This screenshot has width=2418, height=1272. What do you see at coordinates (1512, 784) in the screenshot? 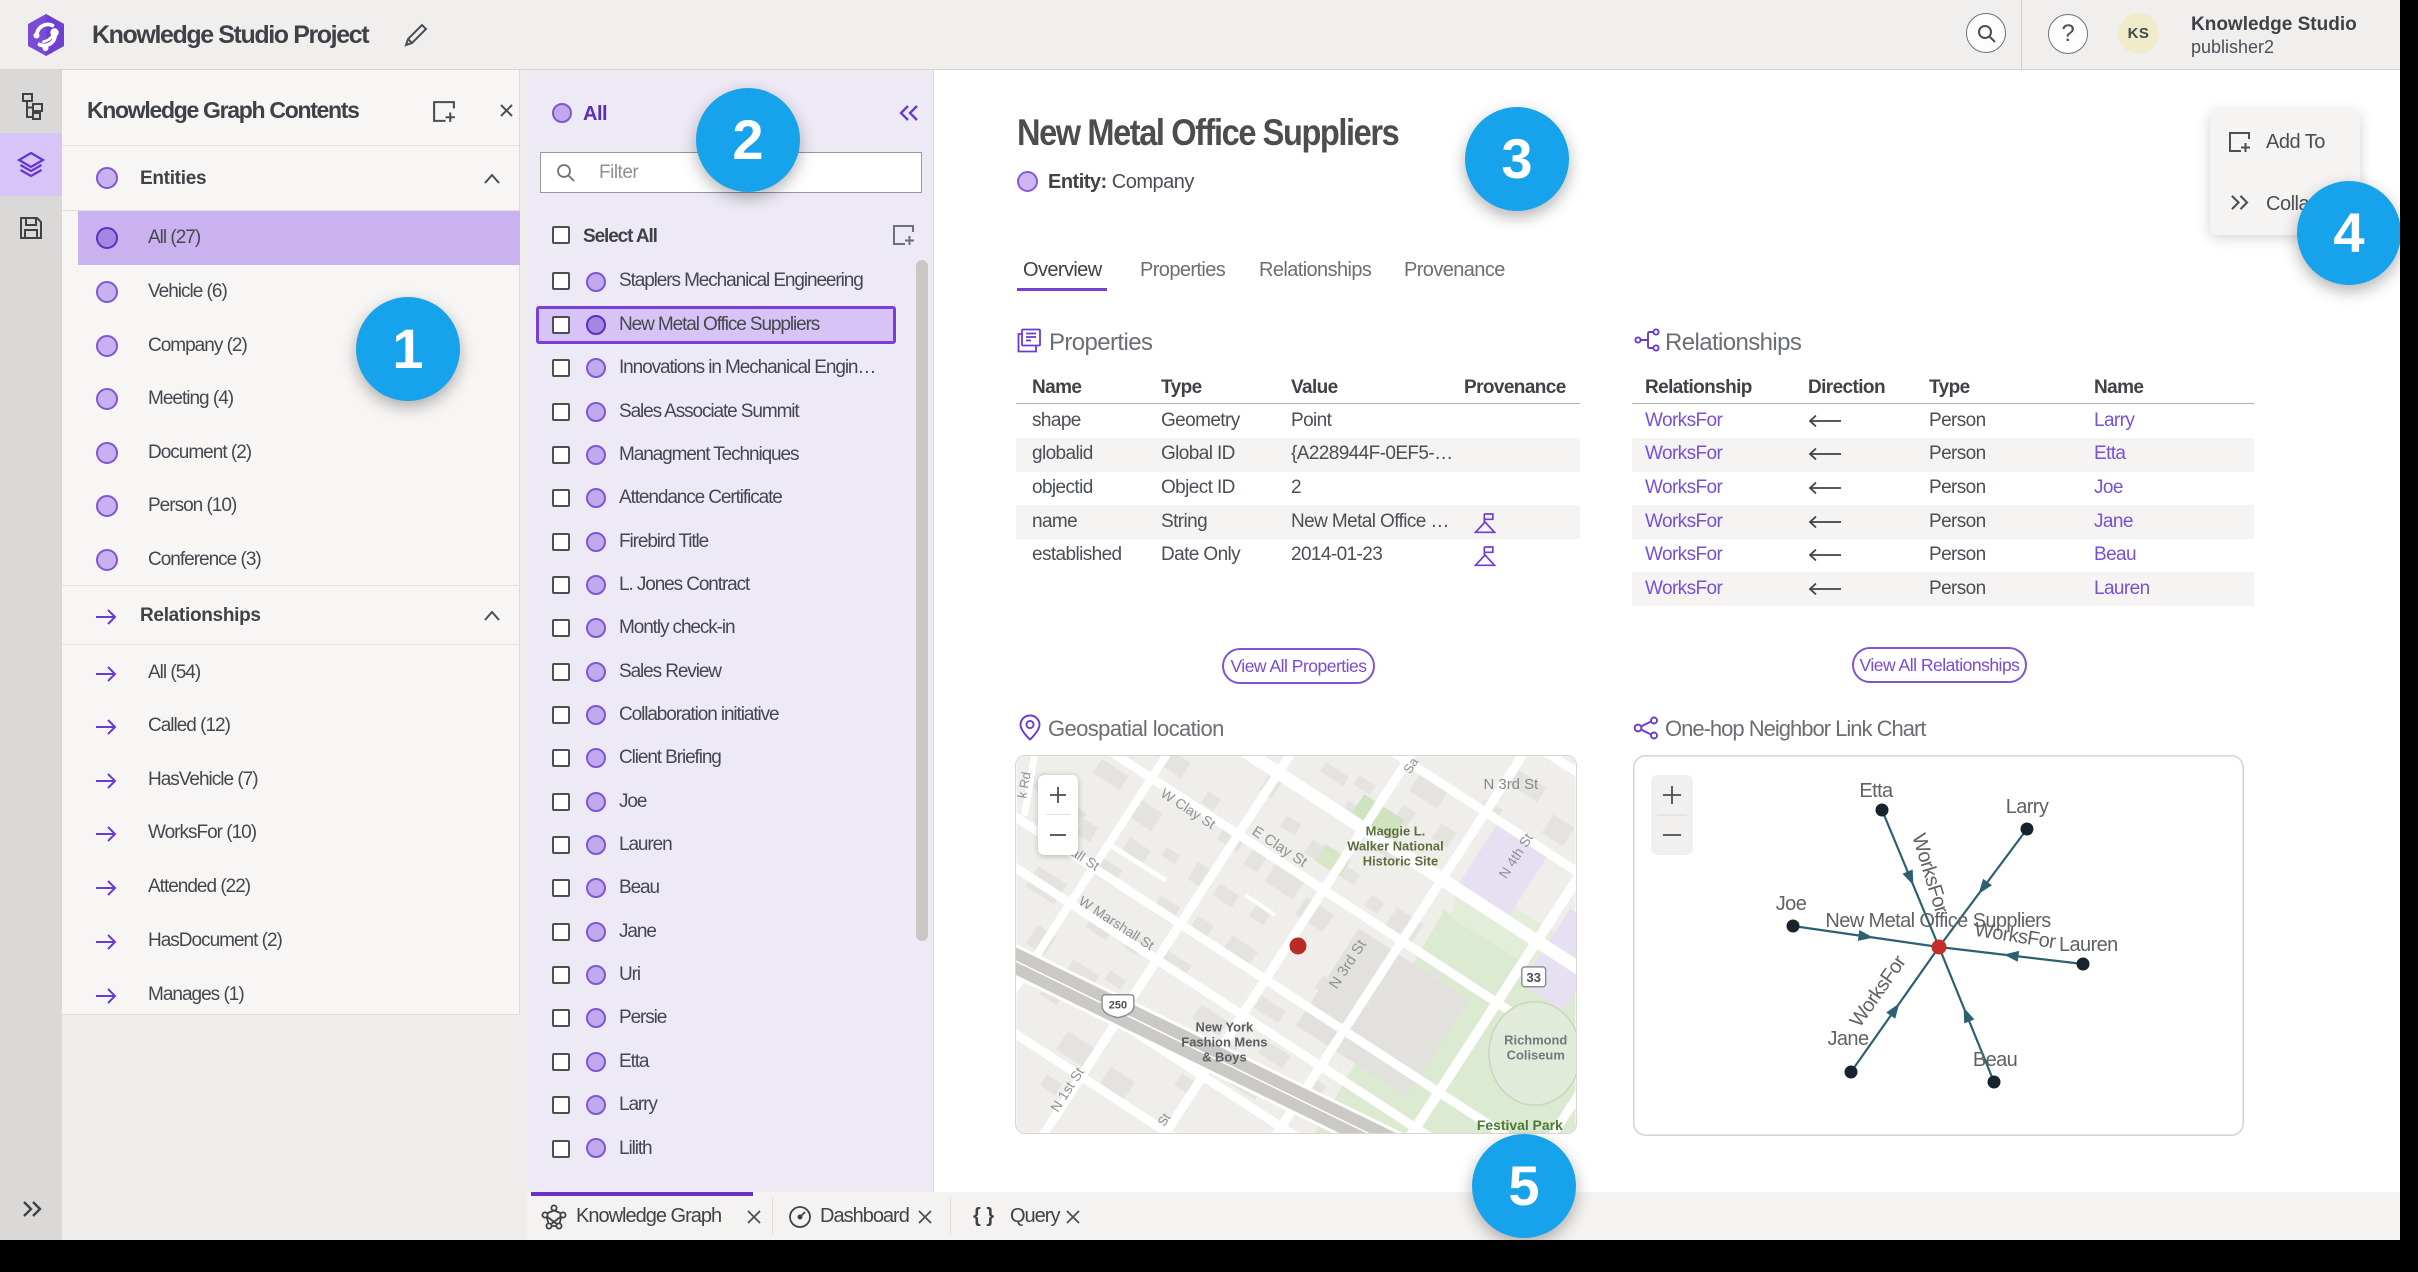
I see `svg-text: N 3rd St` at bounding box center [1512, 784].